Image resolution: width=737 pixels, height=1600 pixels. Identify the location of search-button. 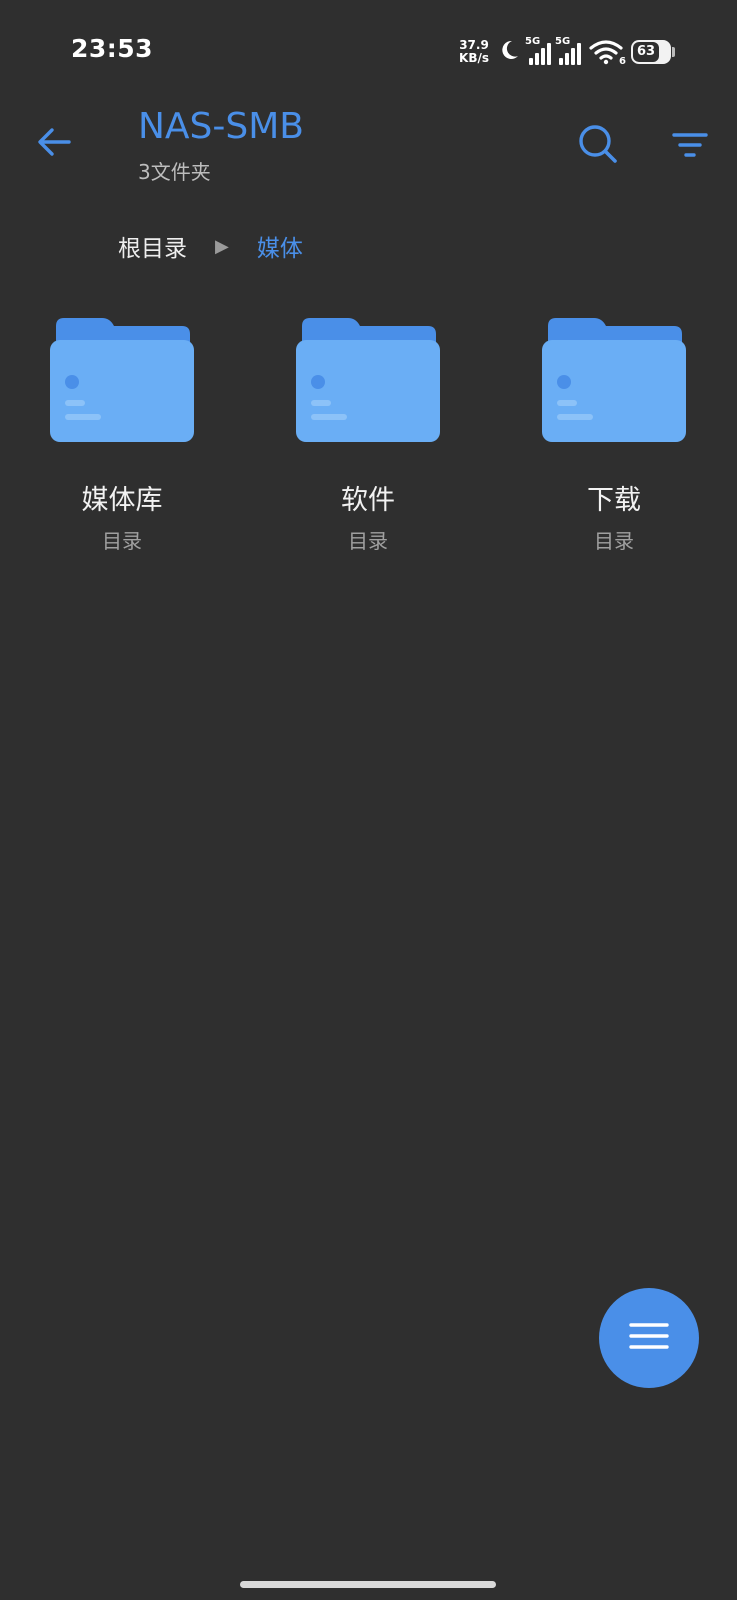
(598, 146).